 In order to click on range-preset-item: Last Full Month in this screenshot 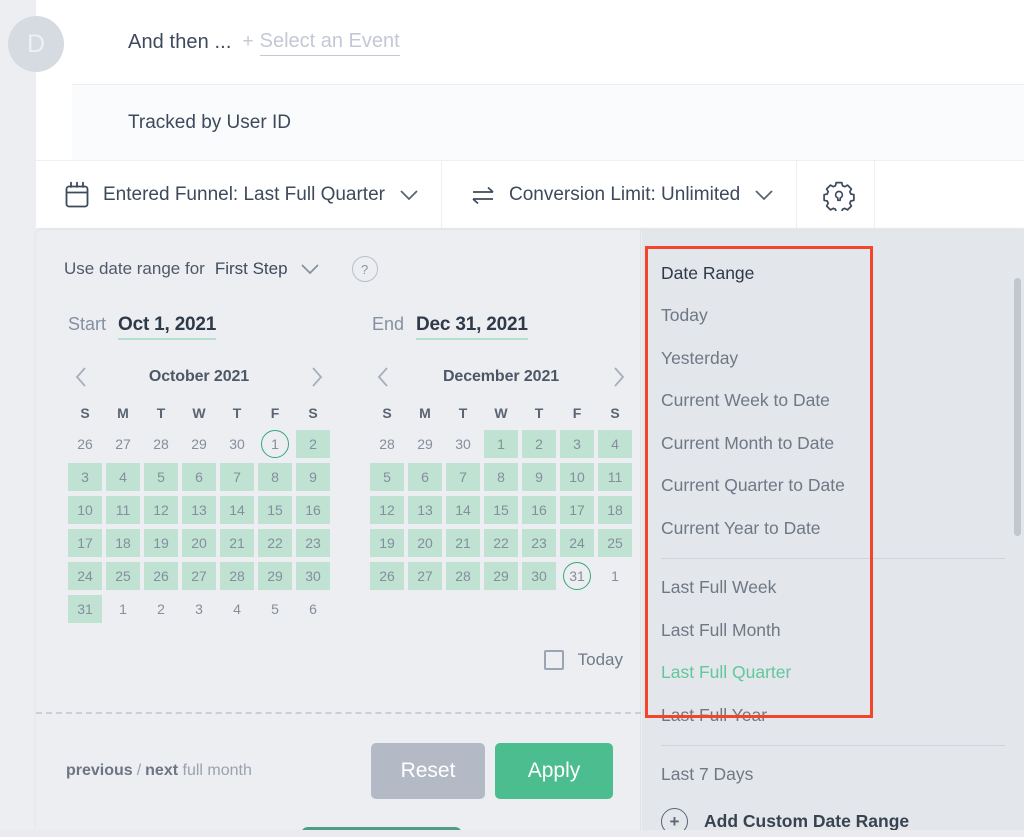, I will do `click(833, 630)`.